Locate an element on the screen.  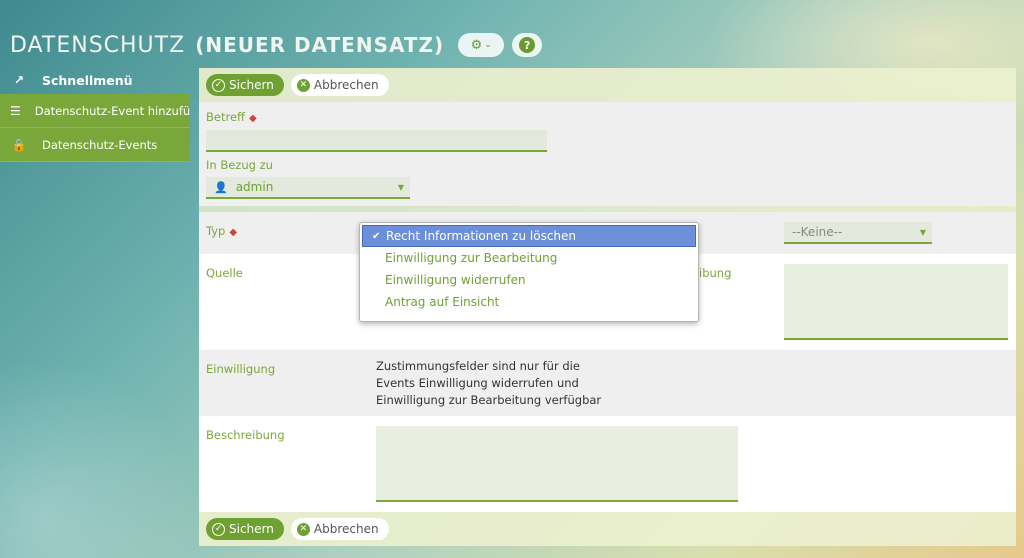
subject-panel: Betreff ◆ In Bezug zu 👤 admin ▼ is located at coordinates (607, 154).